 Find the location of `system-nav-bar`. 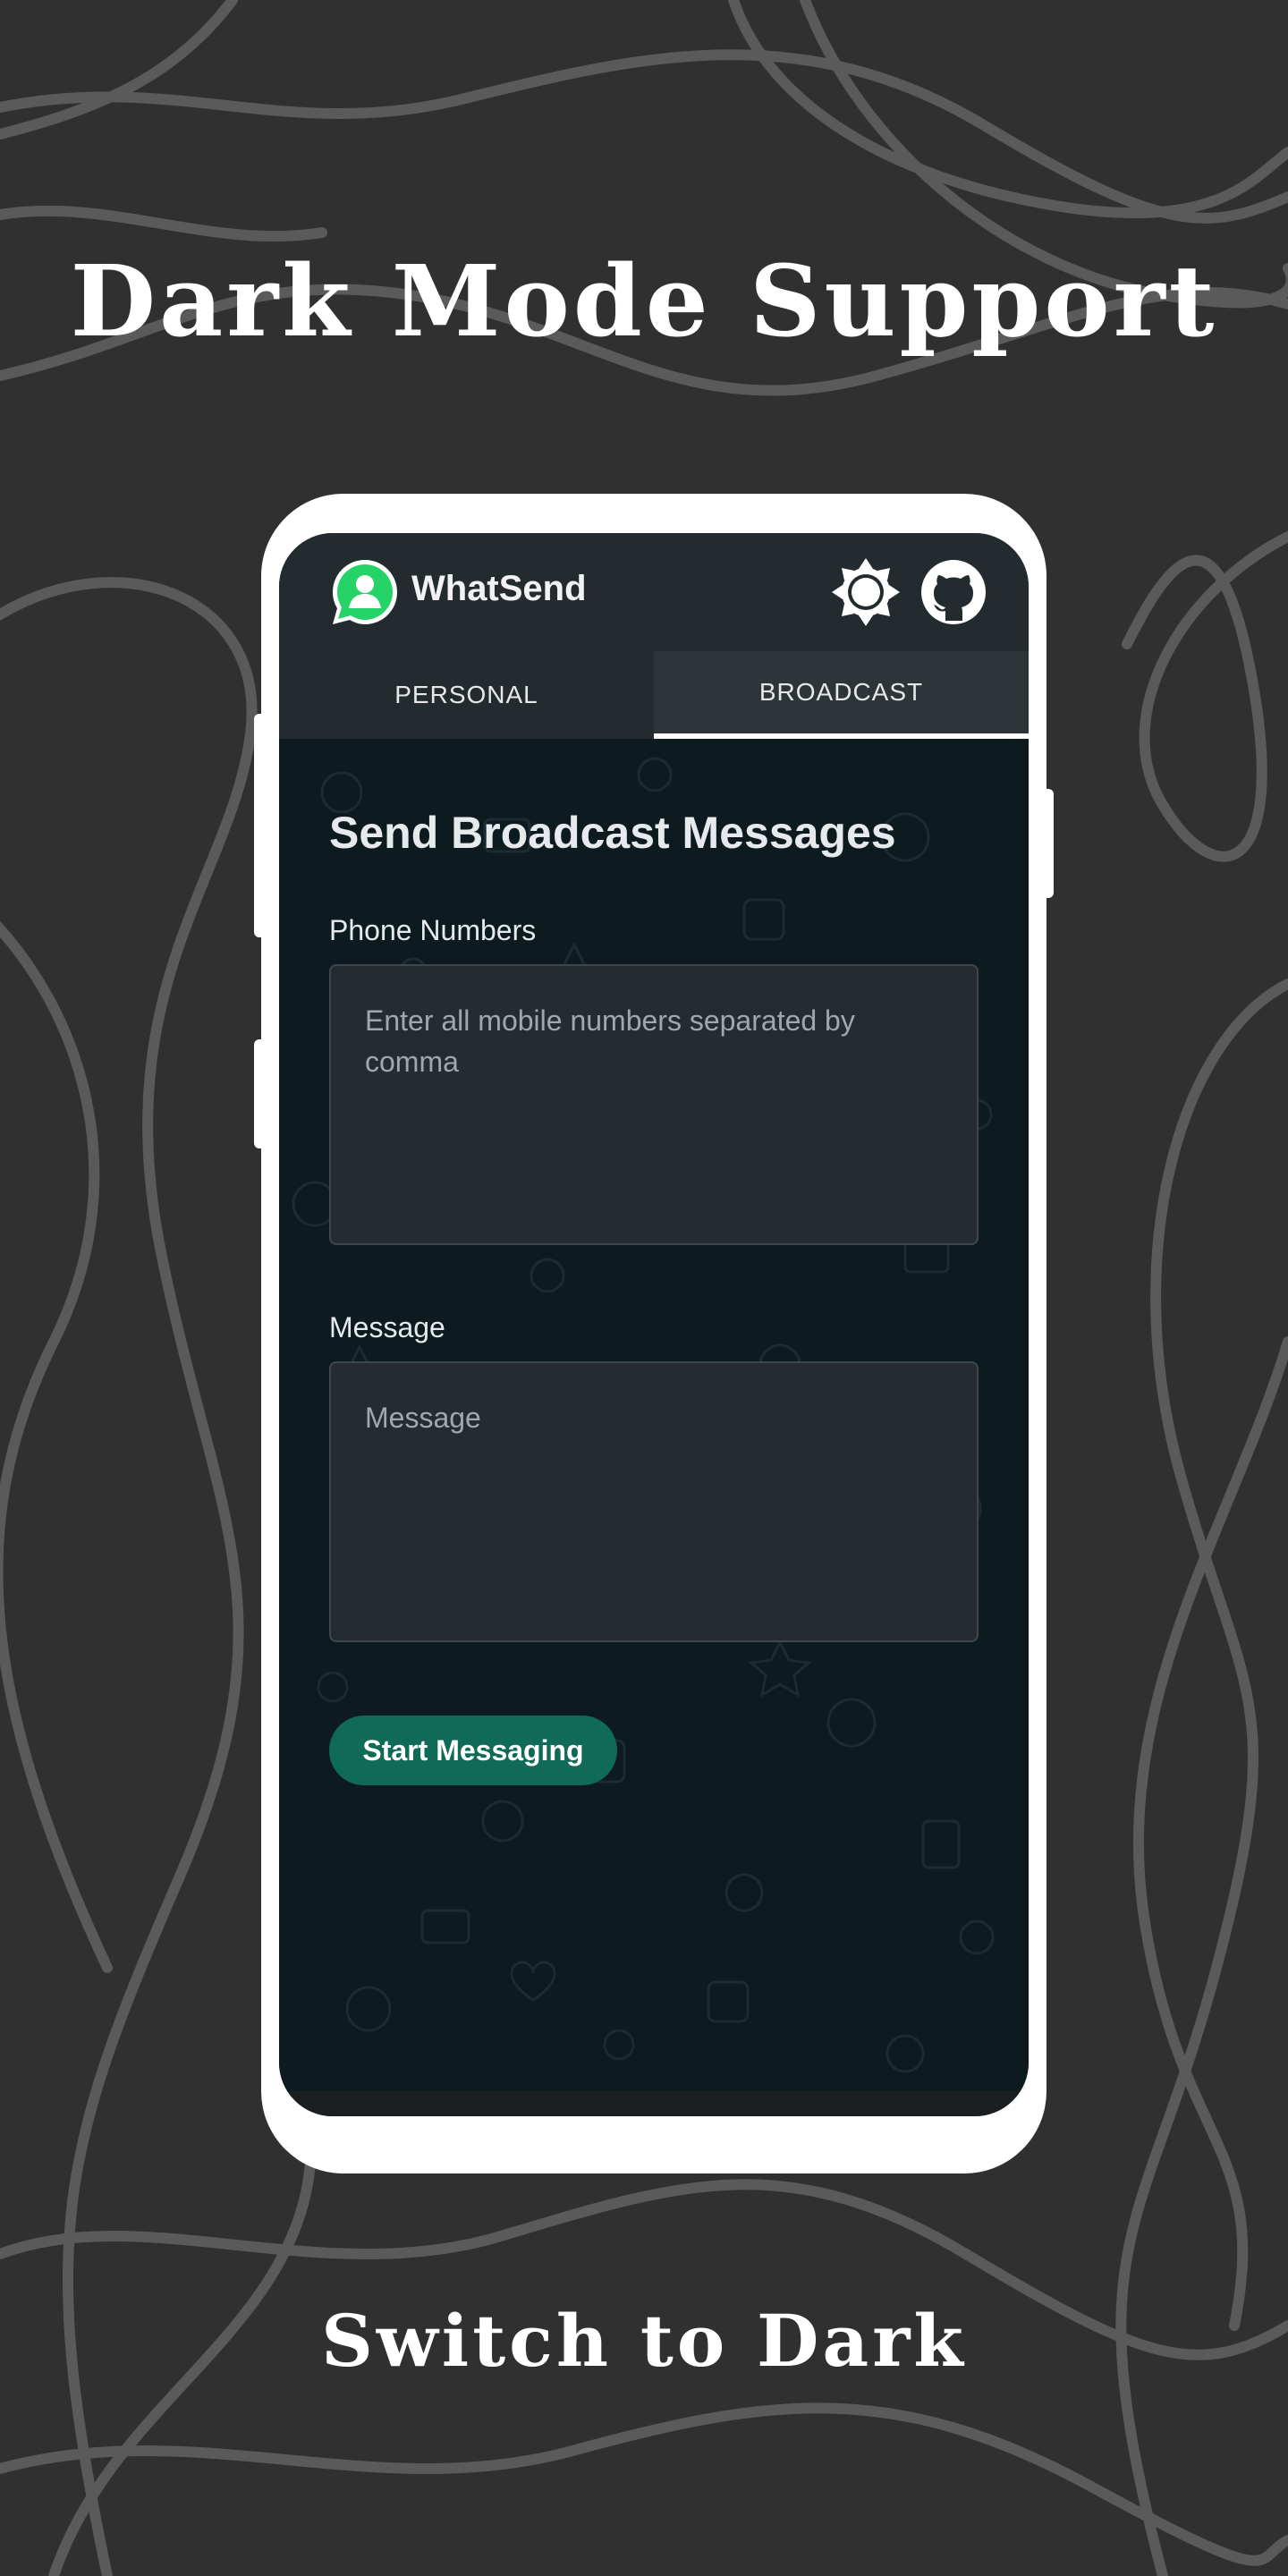

system-nav-bar is located at coordinates (654, 2103).